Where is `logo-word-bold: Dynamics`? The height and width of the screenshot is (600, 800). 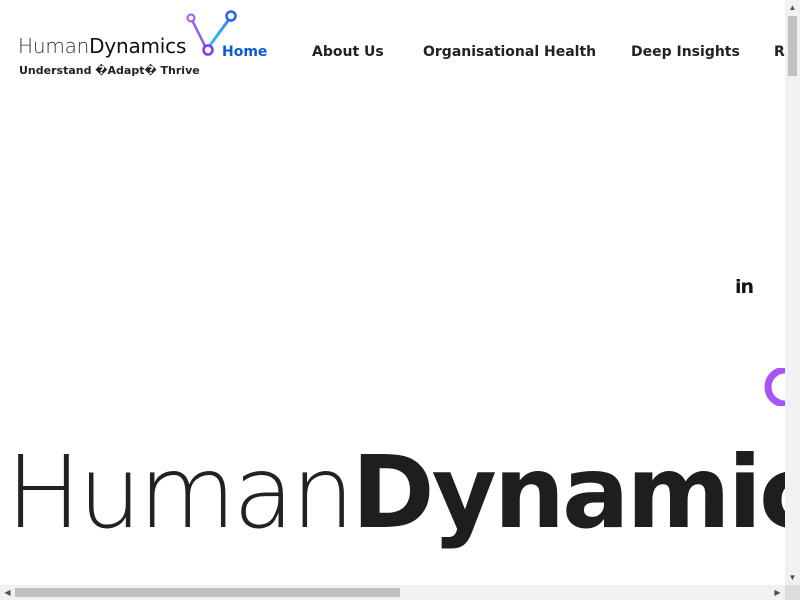
logo-word-bold: Dynamics is located at coordinates (138, 46).